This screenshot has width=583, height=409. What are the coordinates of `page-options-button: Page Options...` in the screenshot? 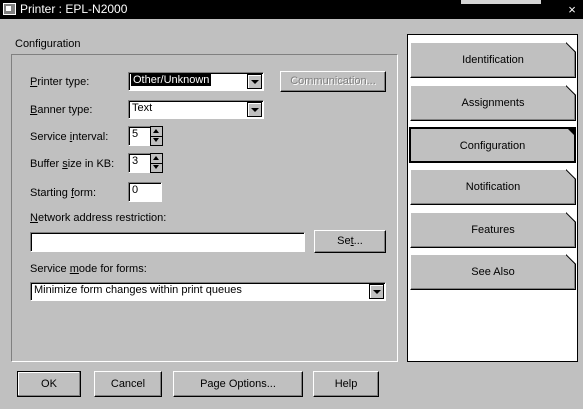 It's located at (238, 384).